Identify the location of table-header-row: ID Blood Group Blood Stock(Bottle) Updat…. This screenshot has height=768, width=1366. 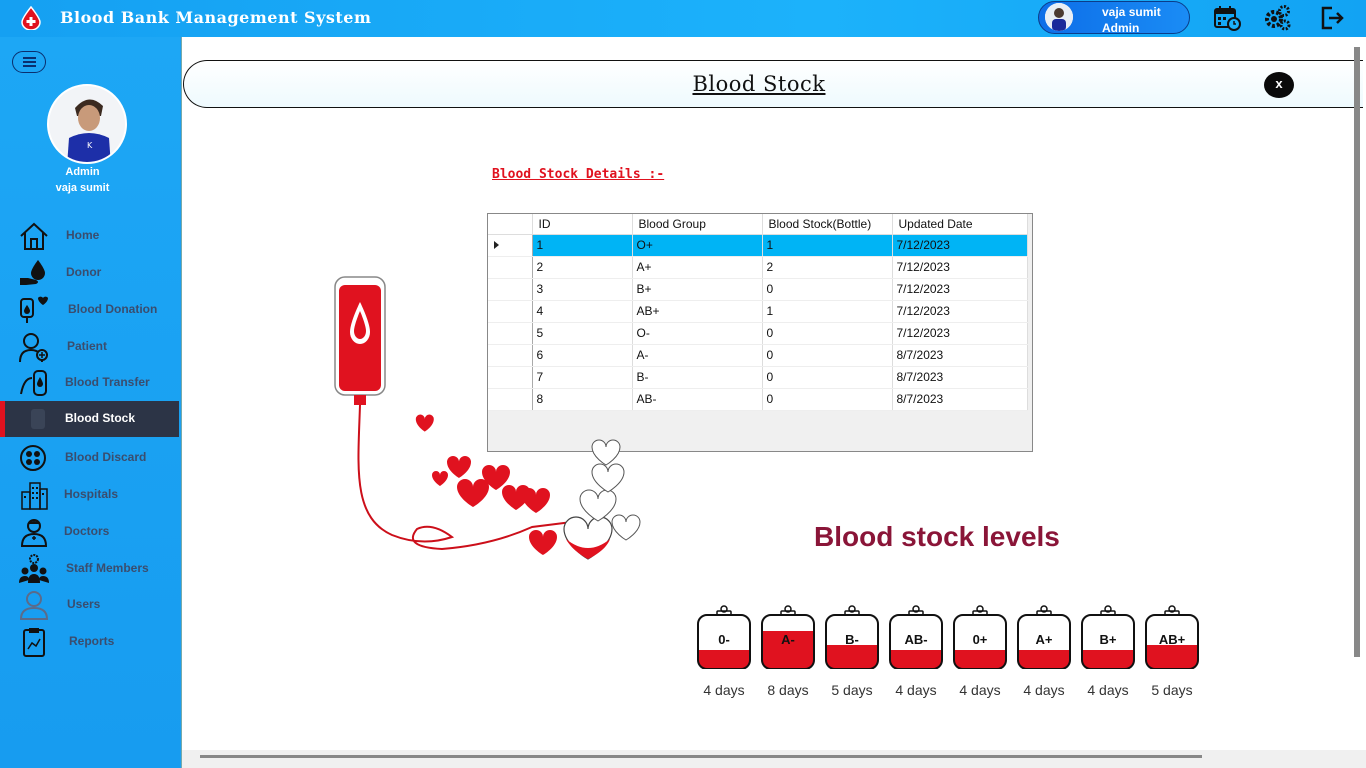
(758, 224).